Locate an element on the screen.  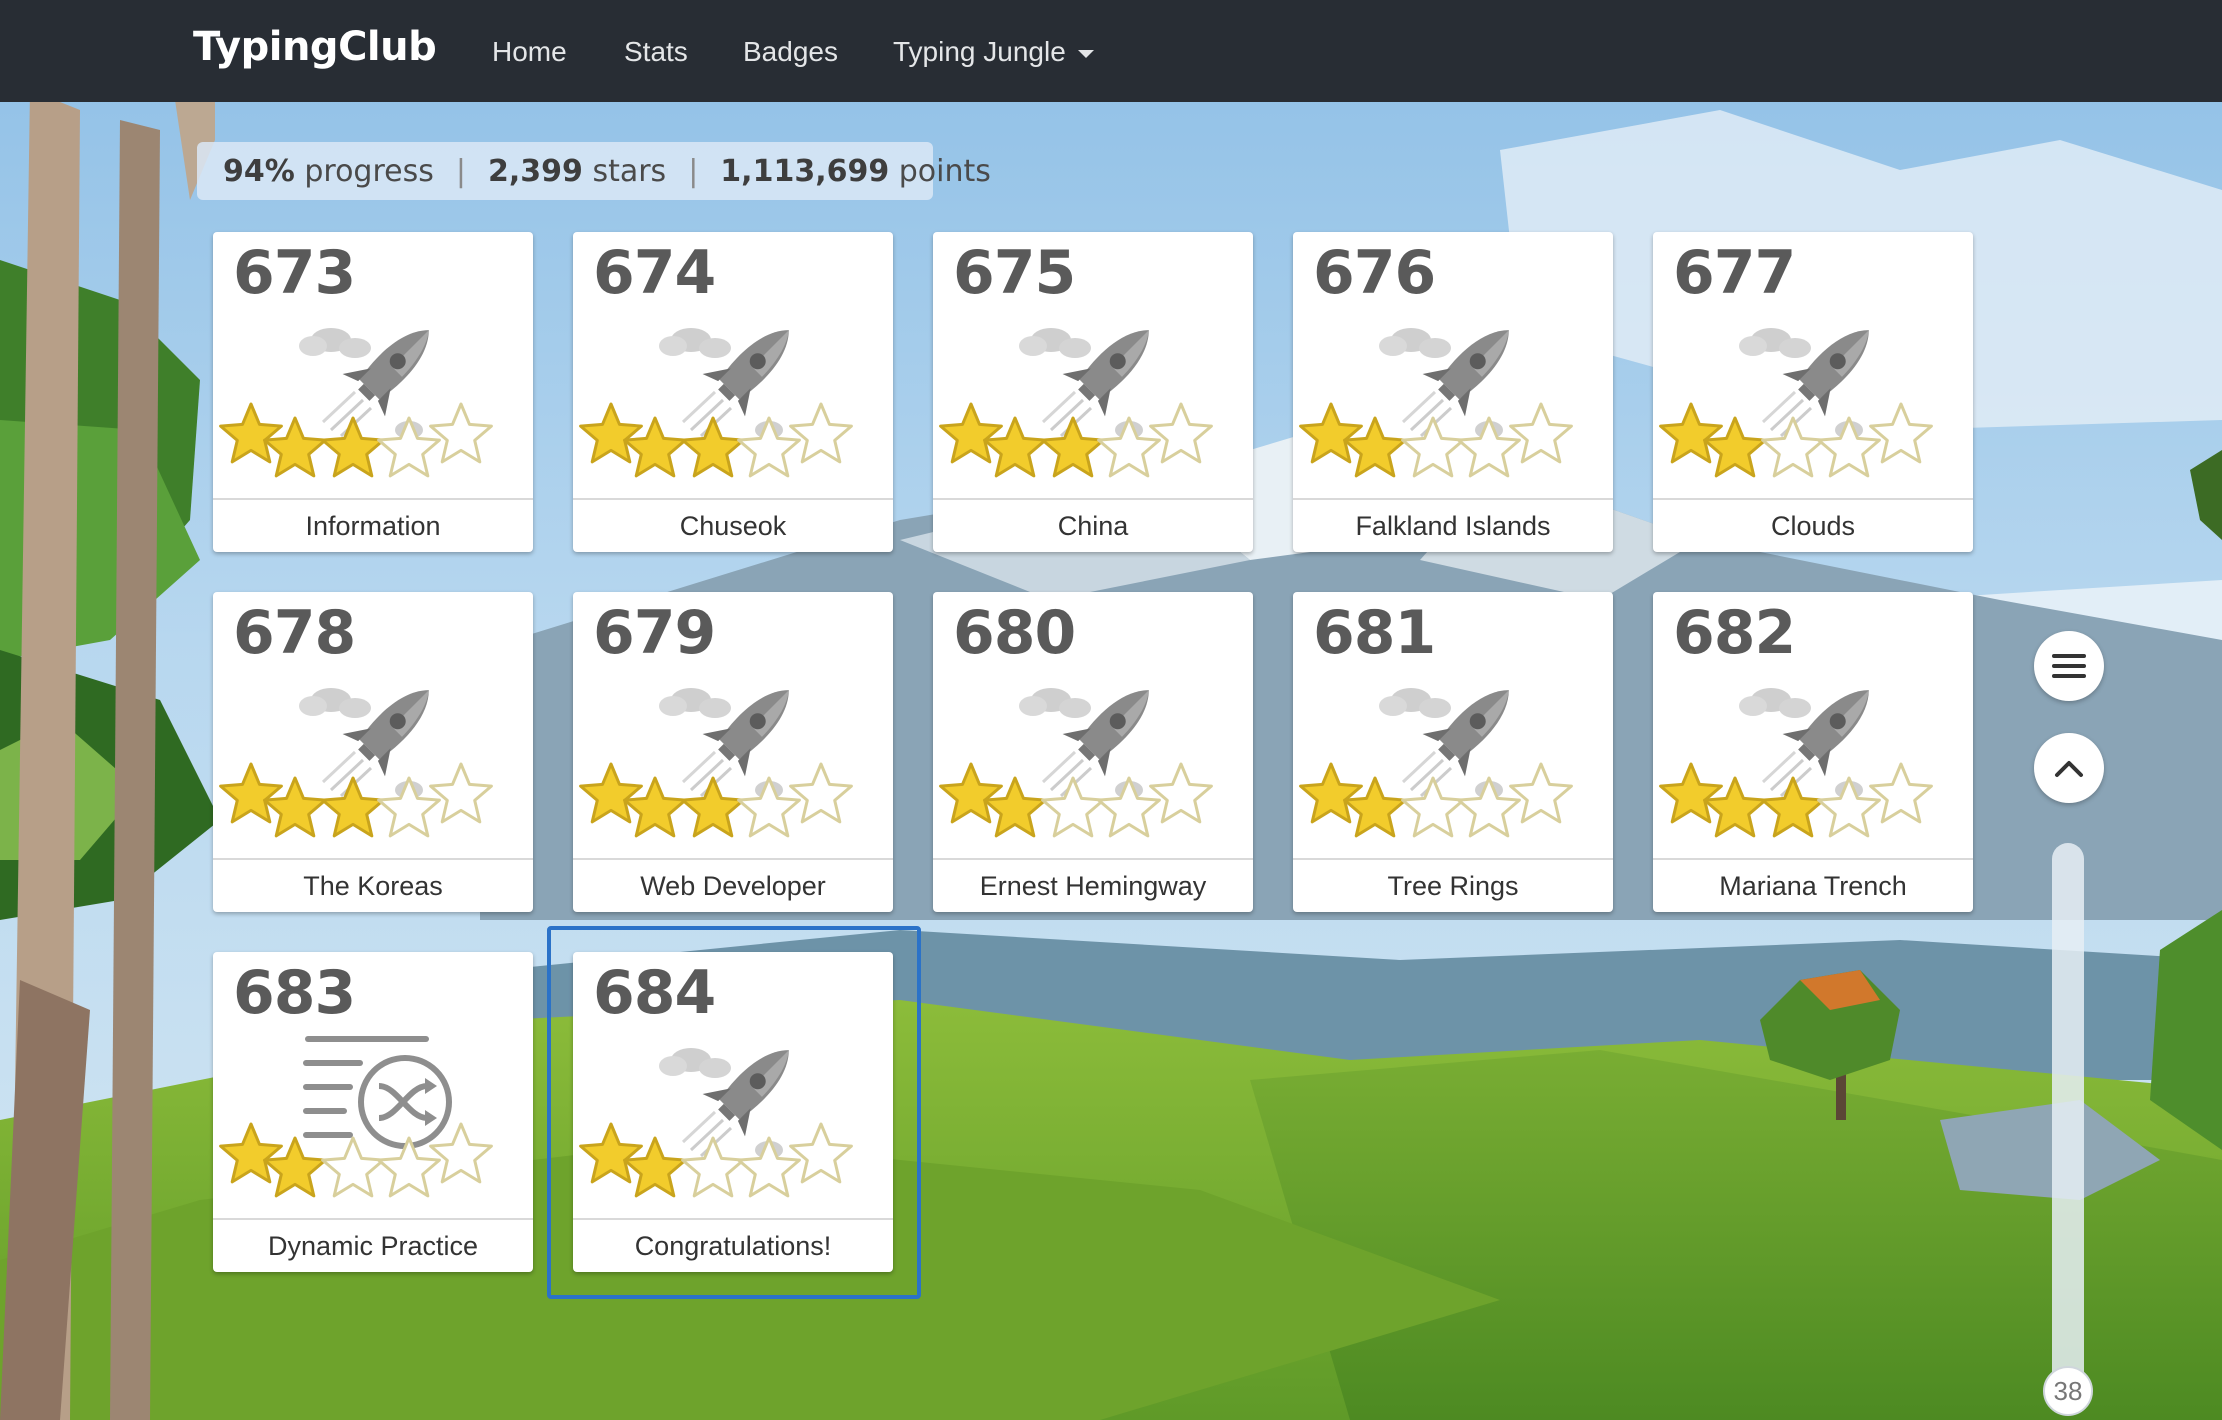
lesson-card: 679 Web Developer is located at coordinates (733, 752).